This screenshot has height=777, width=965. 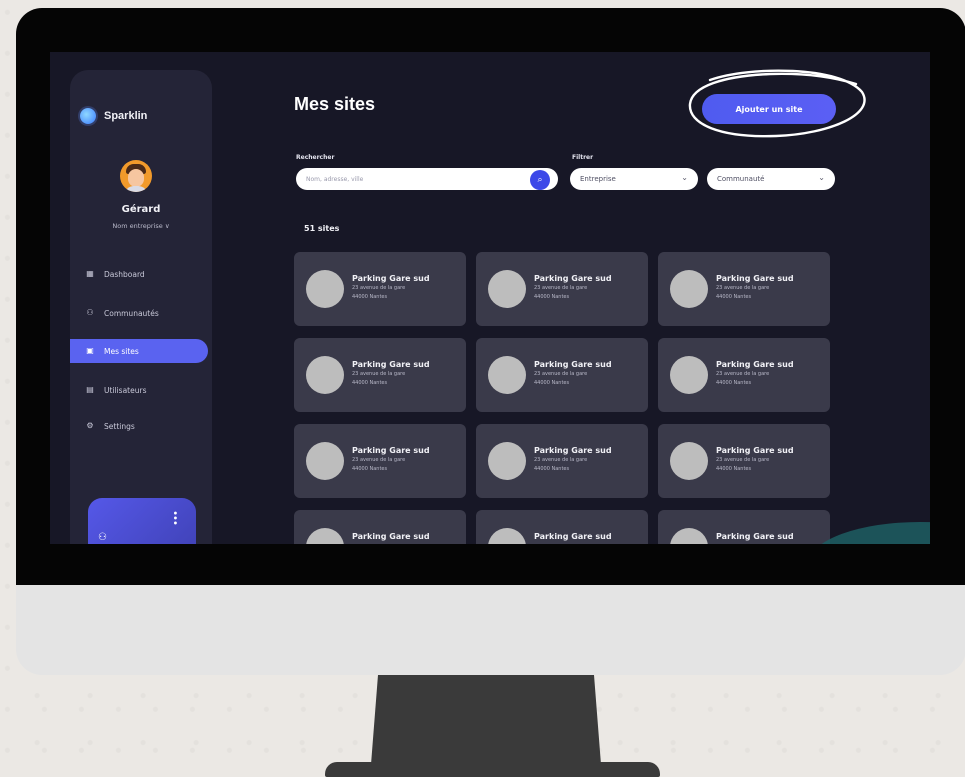 What do you see at coordinates (174, 517) in the screenshot?
I see `more-icon: •••` at bounding box center [174, 517].